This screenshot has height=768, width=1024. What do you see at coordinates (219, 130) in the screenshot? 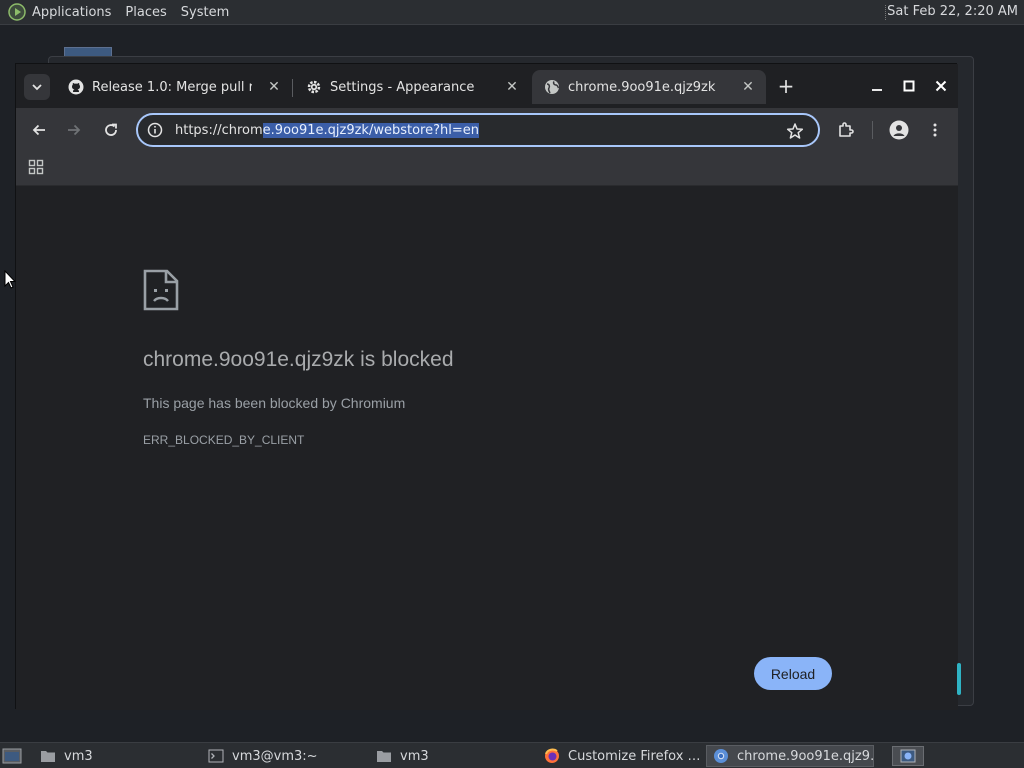
I see `url-prefix: https://chrom` at bounding box center [219, 130].